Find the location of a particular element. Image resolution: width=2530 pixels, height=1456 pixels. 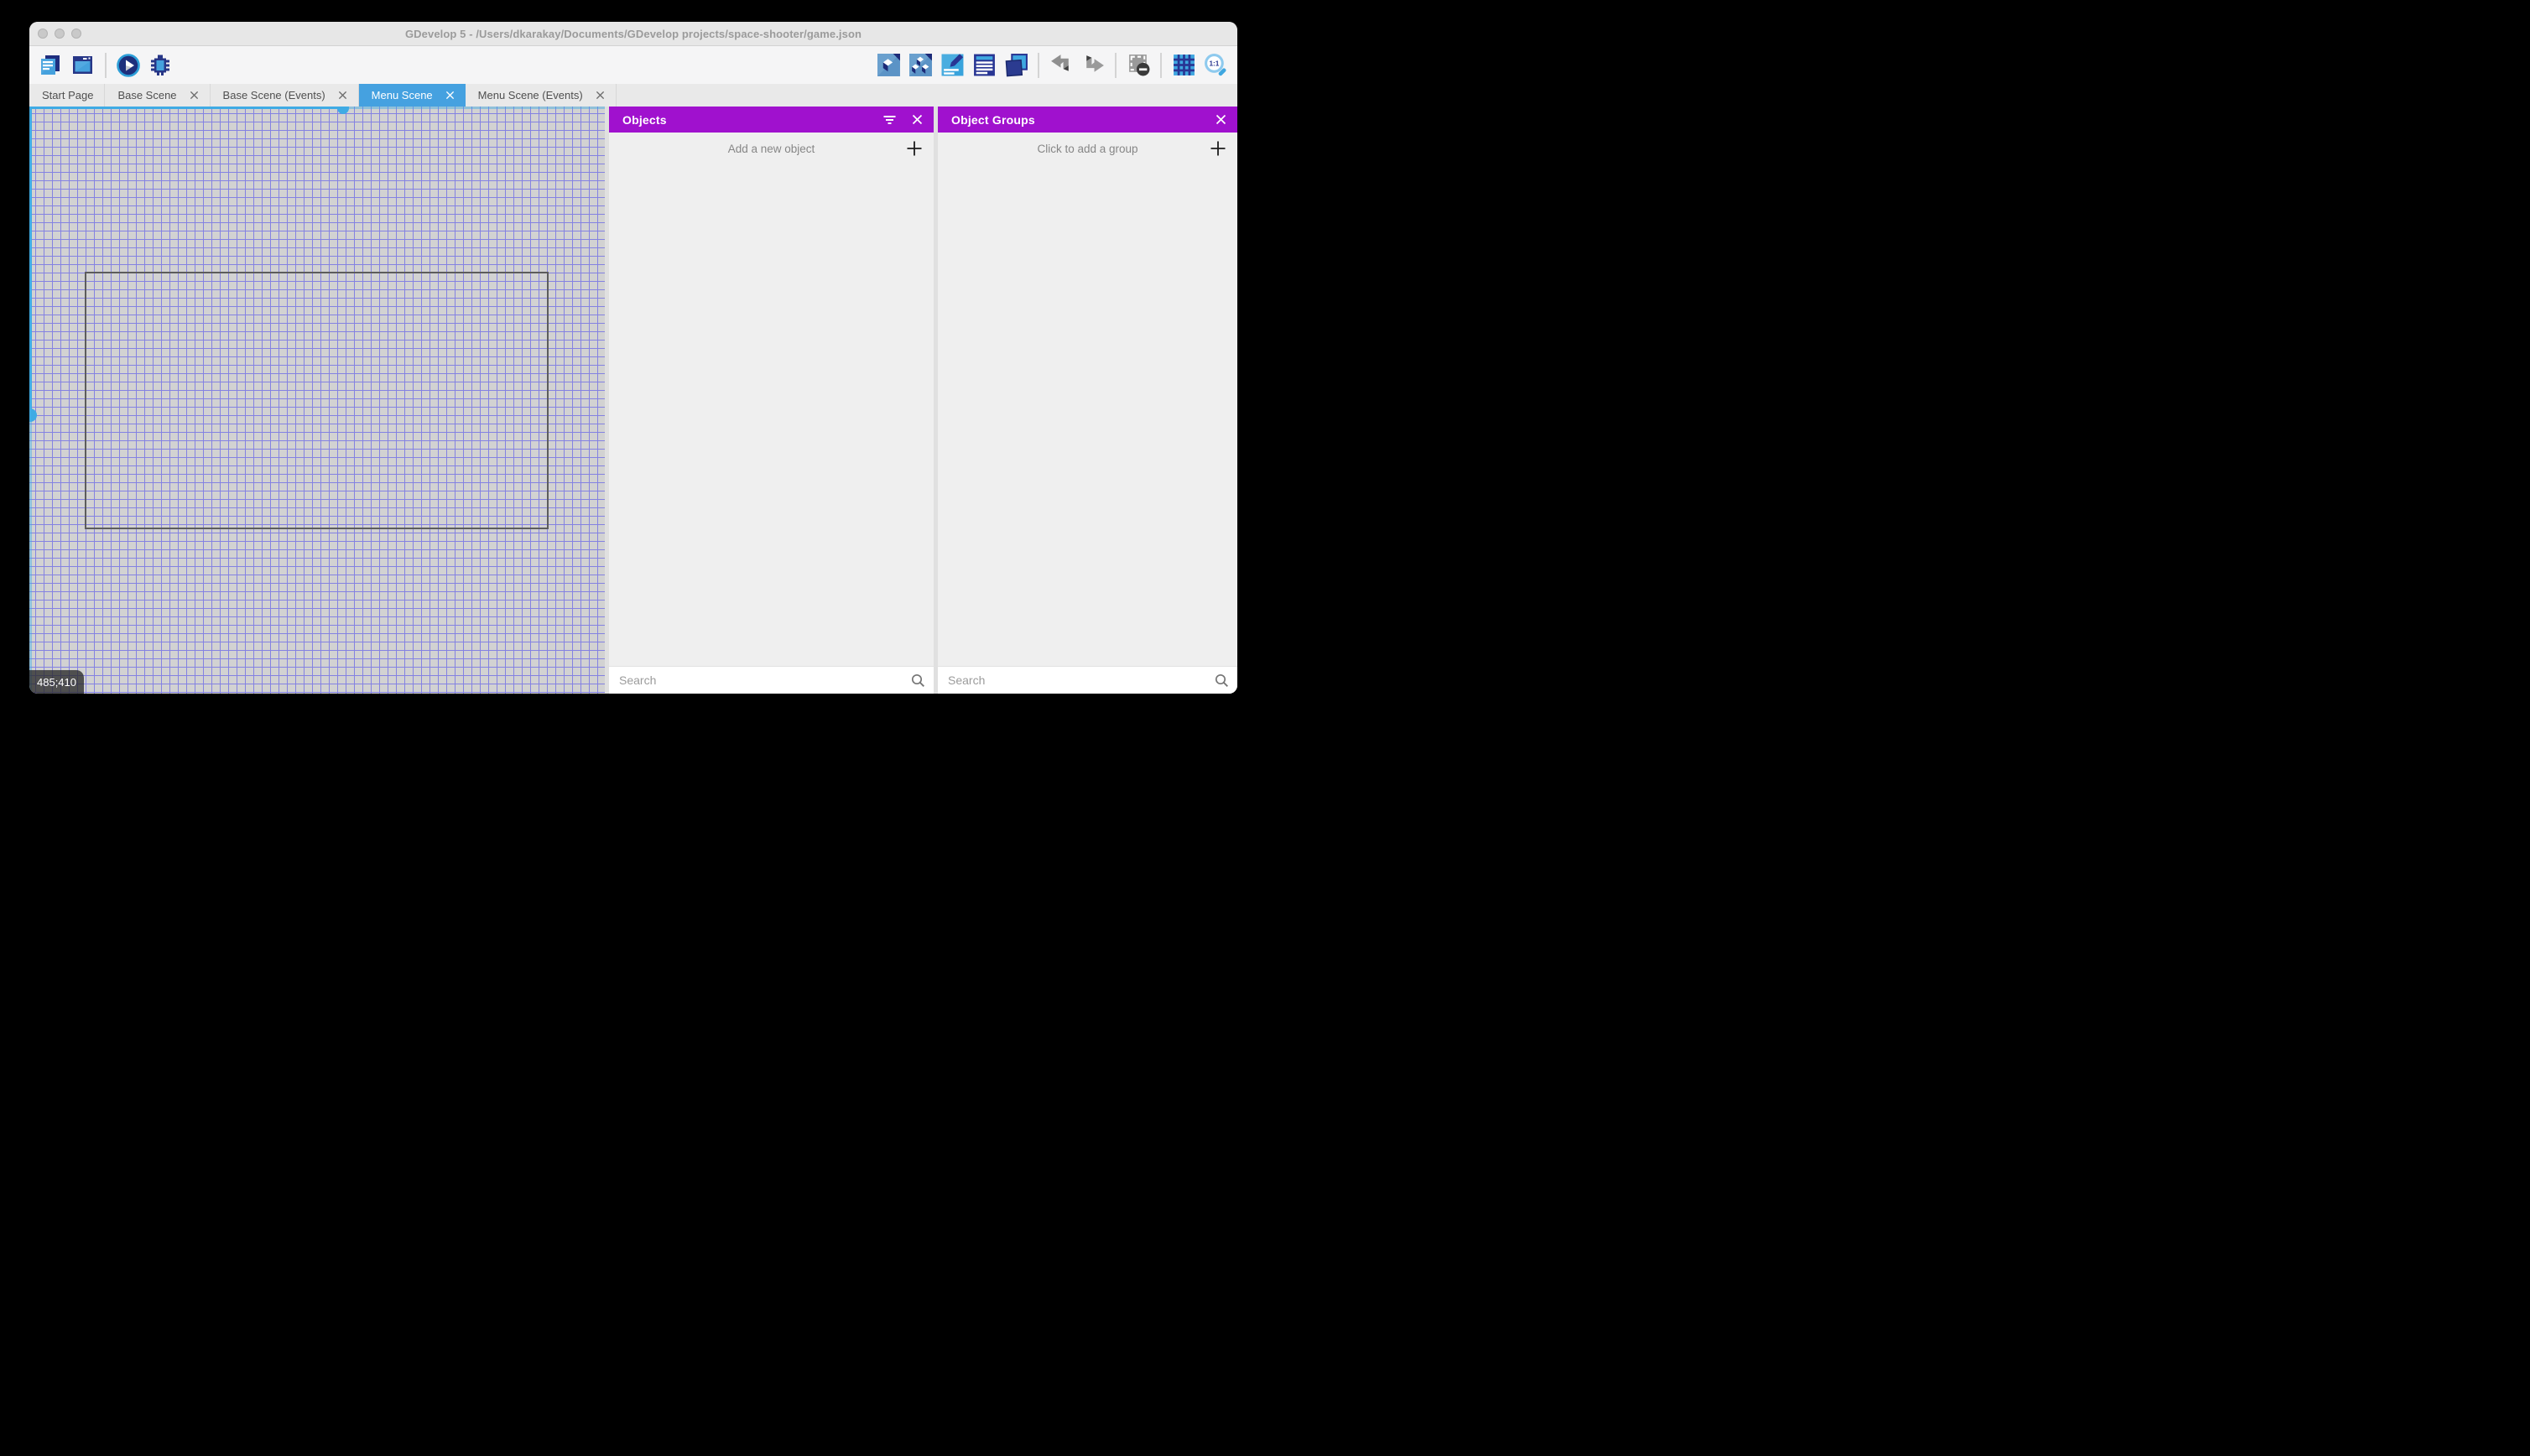

add-group-row: Click to add a group is located at coordinates (1087, 148).